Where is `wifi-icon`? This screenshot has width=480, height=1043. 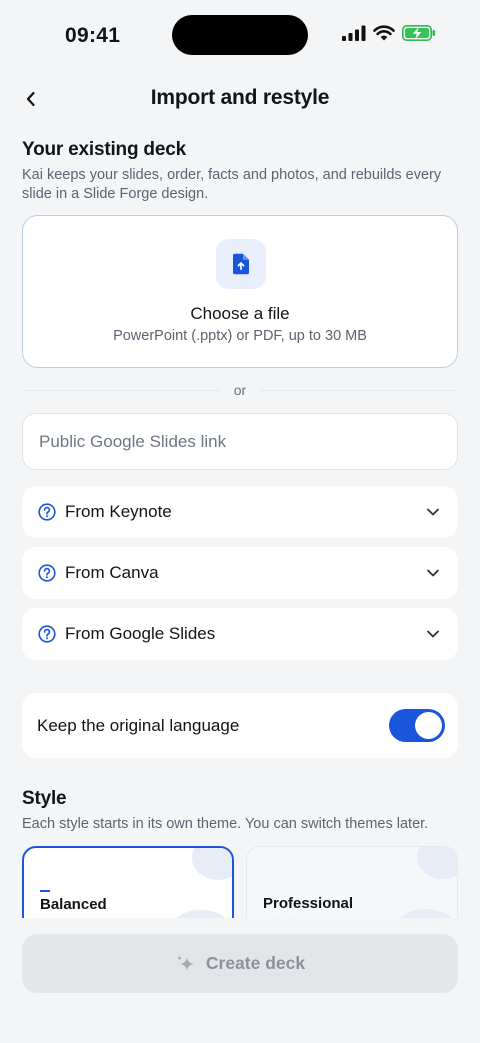
wifi-icon is located at coordinates (384, 33).